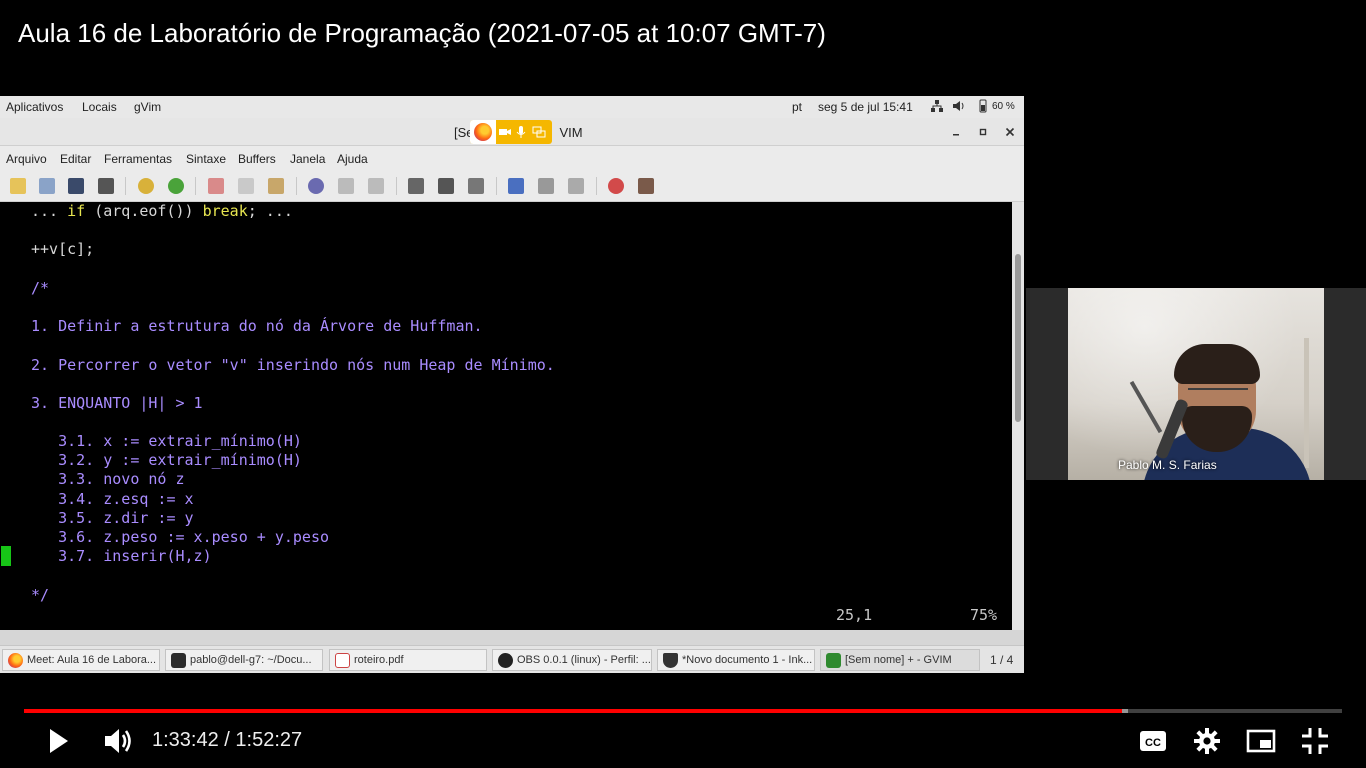 The height and width of the screenshot is (768, 1366). Describe the element at coordinates (147, 107) in the screenshot. I see `panel-menu-gvim: gVim` at that location.